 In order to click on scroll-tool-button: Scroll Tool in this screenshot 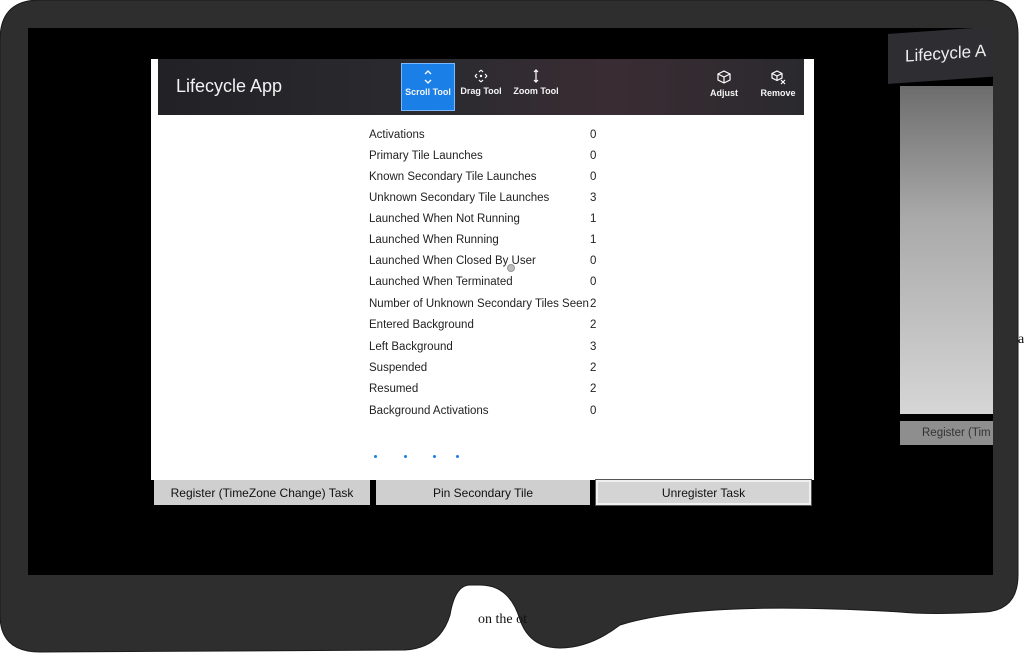, I will do `click(428, 87)`.